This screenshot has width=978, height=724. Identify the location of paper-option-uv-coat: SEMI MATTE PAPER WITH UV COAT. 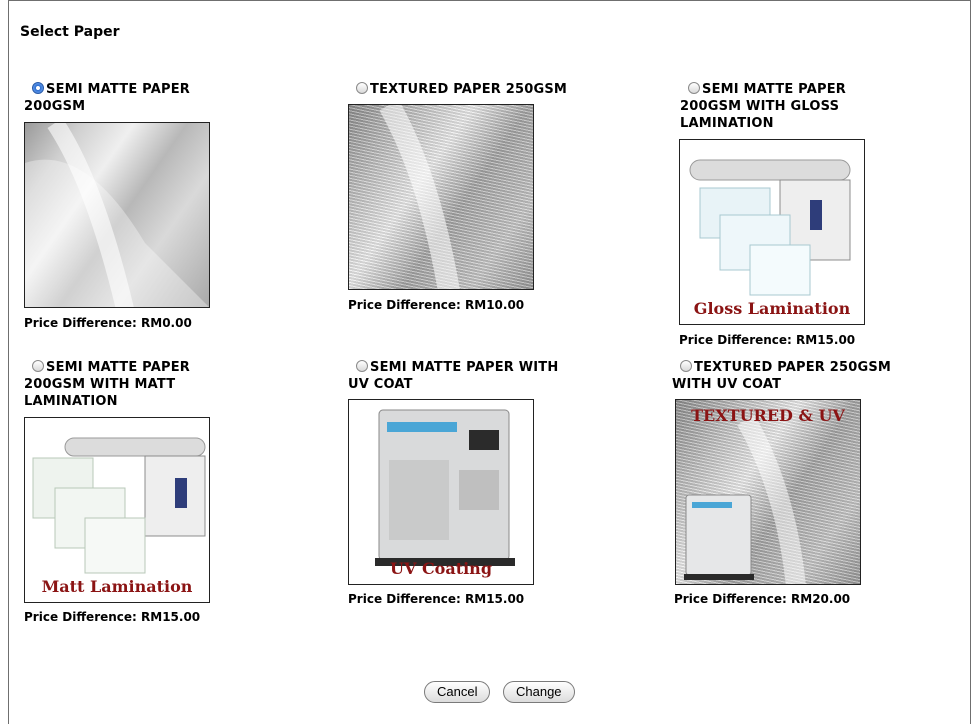
(468, 376).